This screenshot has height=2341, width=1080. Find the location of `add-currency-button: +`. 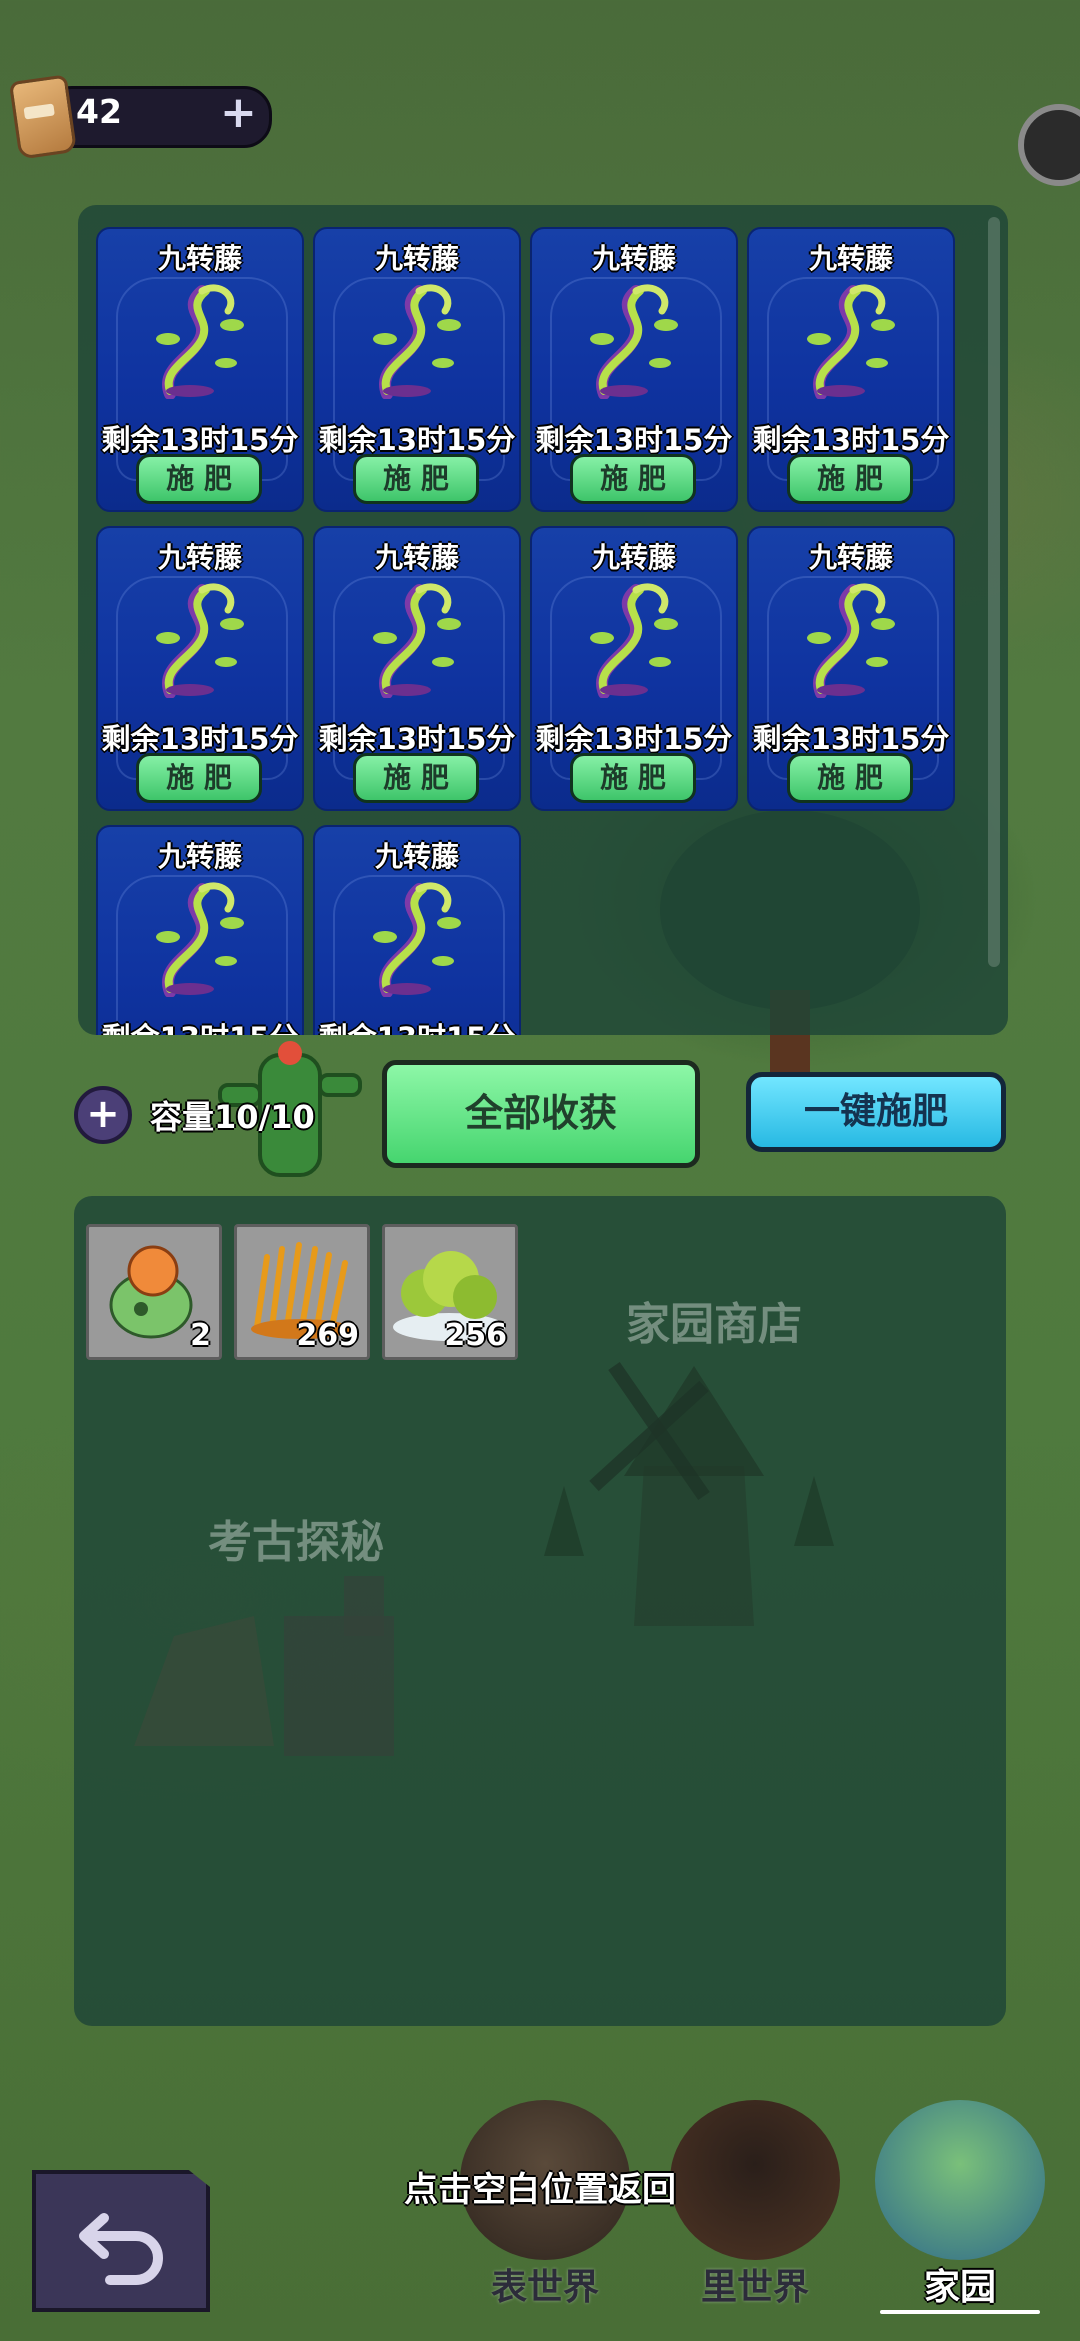

add-currency-button: + is located at coordinates (238, 113).